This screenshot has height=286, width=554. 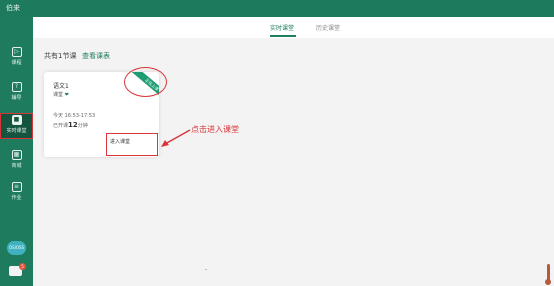 What do you see at coordinates (176, 138) in the screenshot?
I see `annotation-arrow-icon` at bounding box center [176, 138].